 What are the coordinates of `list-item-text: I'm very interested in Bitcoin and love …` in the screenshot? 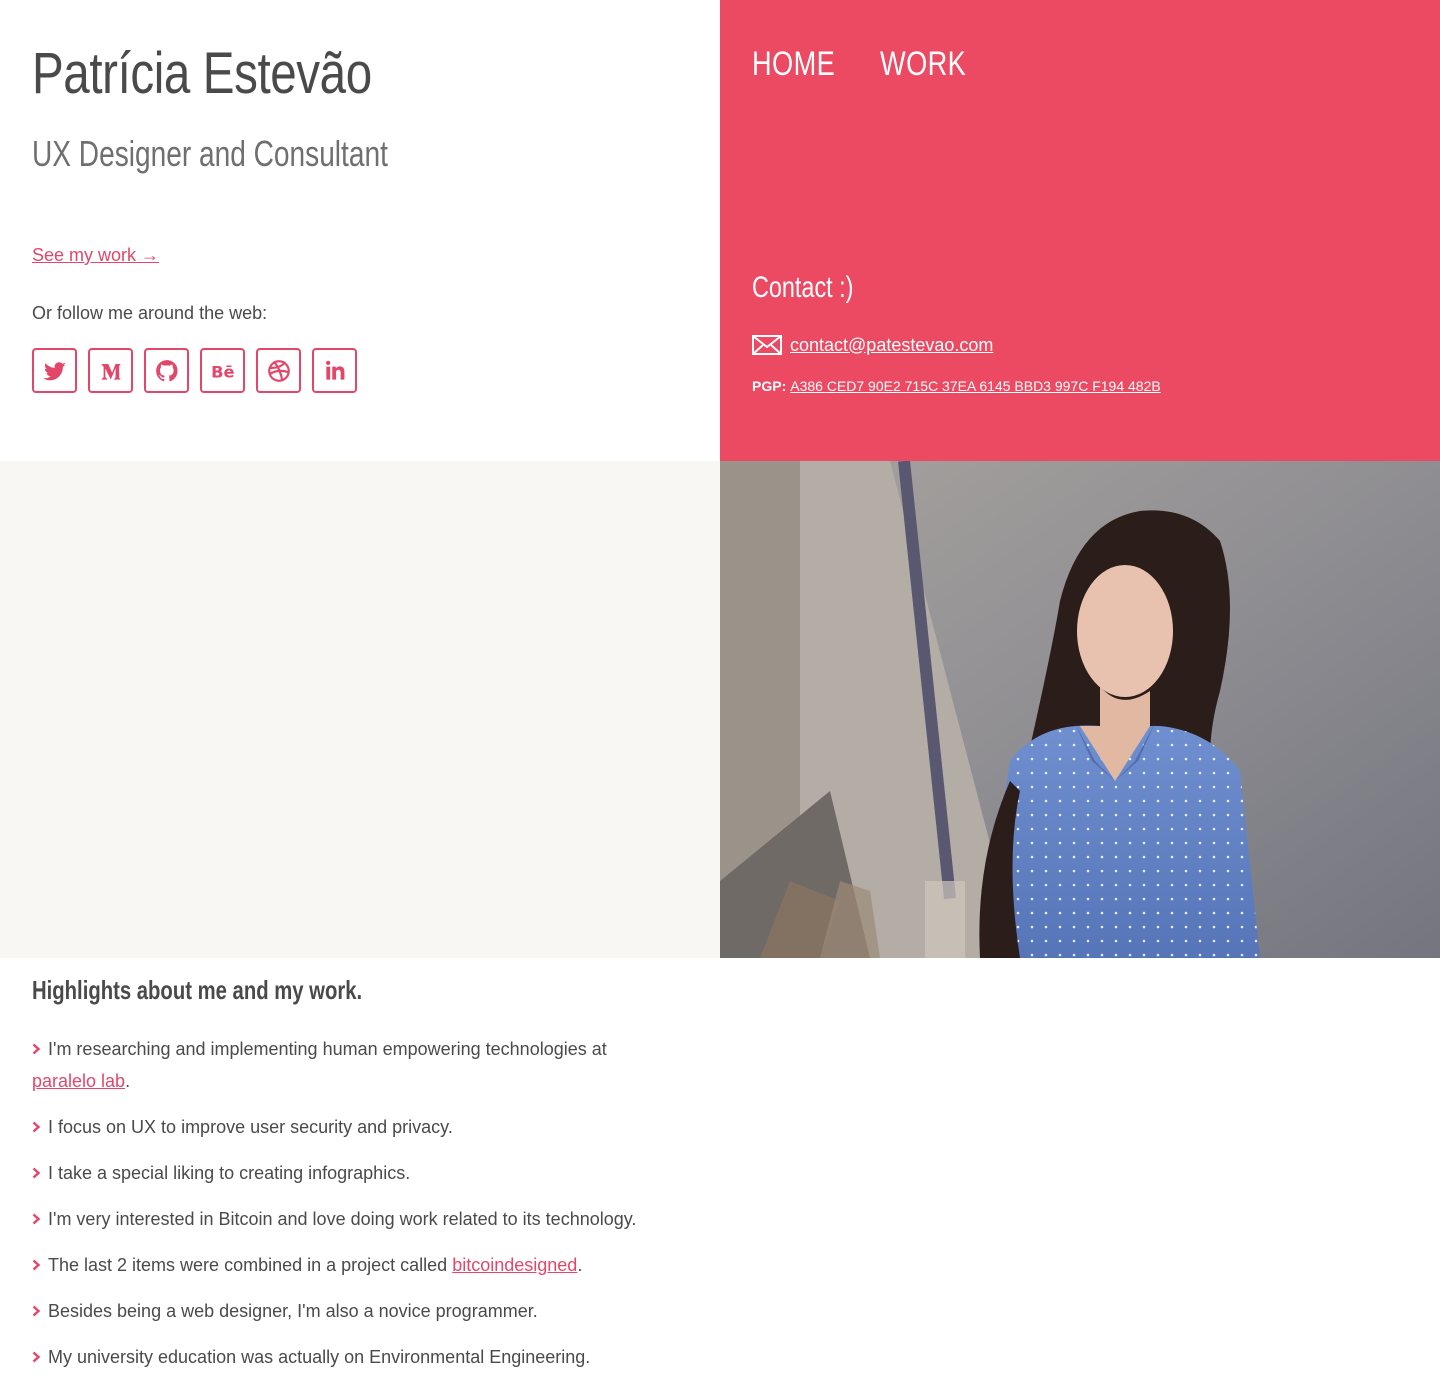 It's located at (342, 1219).